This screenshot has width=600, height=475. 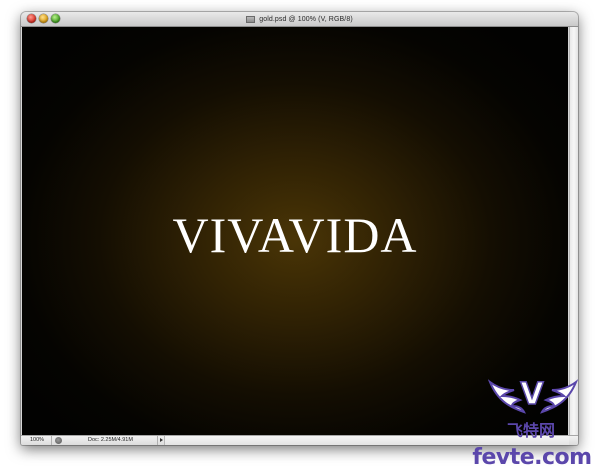 I want to click on window-title-group: gold.psd @ 100% (V, RGB/8), so click(x=299, y=19).